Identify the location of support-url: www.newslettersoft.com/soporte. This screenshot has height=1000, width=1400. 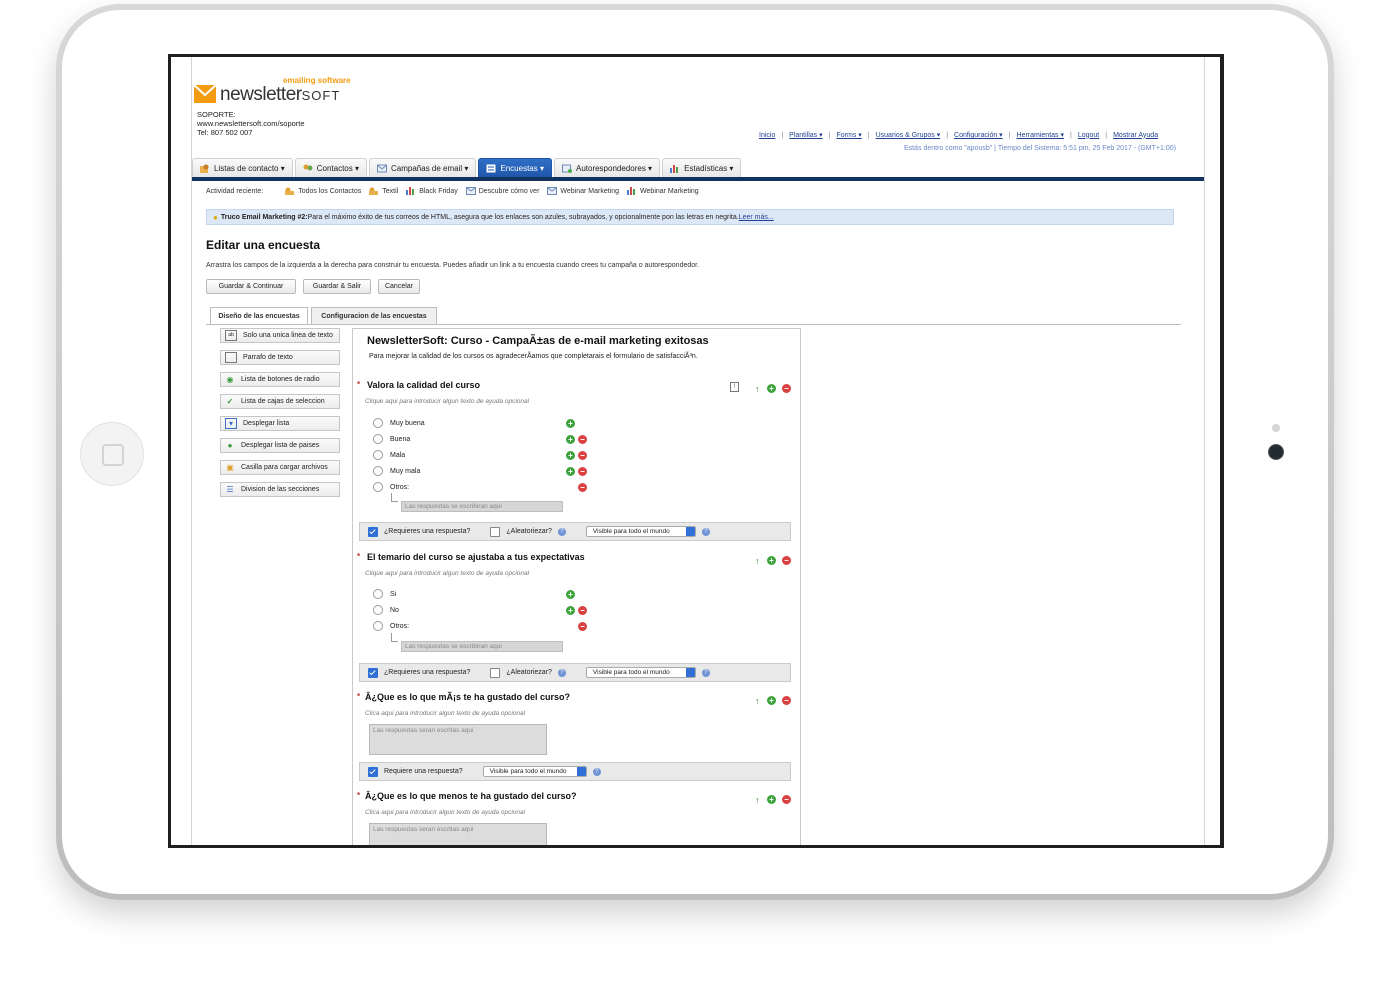
(251, 123).